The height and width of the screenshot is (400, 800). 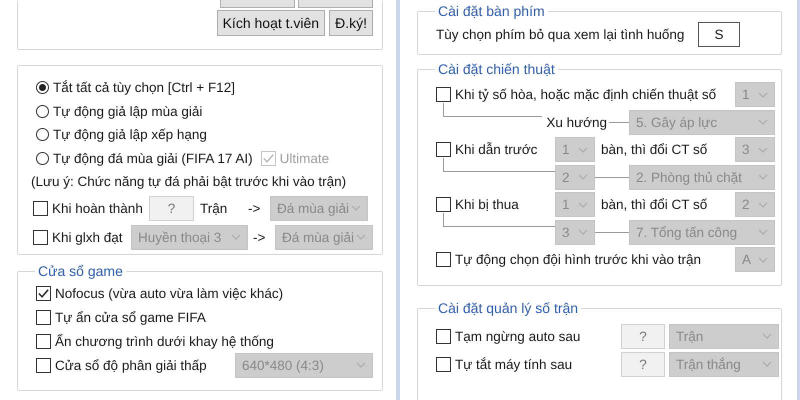 What do you see at coordinates (304, 365) in the screenshot?
I see `dropdown: 640*480 (4:3)` at bounding box center [304, 365].